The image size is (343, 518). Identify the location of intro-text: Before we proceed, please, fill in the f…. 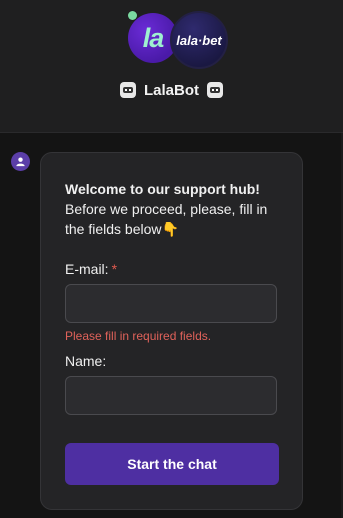
(166, 219).